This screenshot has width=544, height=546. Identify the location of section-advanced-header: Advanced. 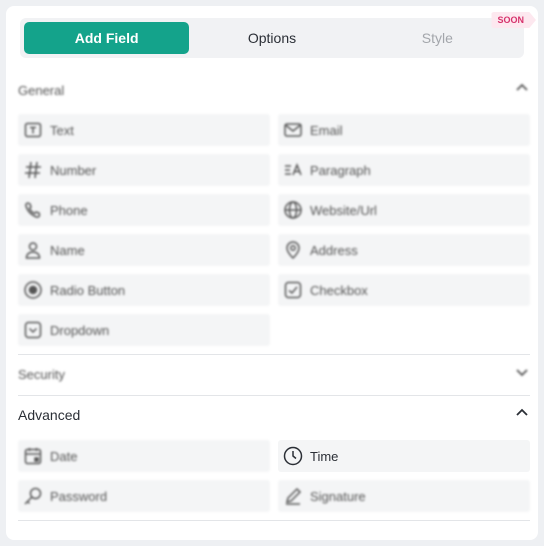
(274, 415).